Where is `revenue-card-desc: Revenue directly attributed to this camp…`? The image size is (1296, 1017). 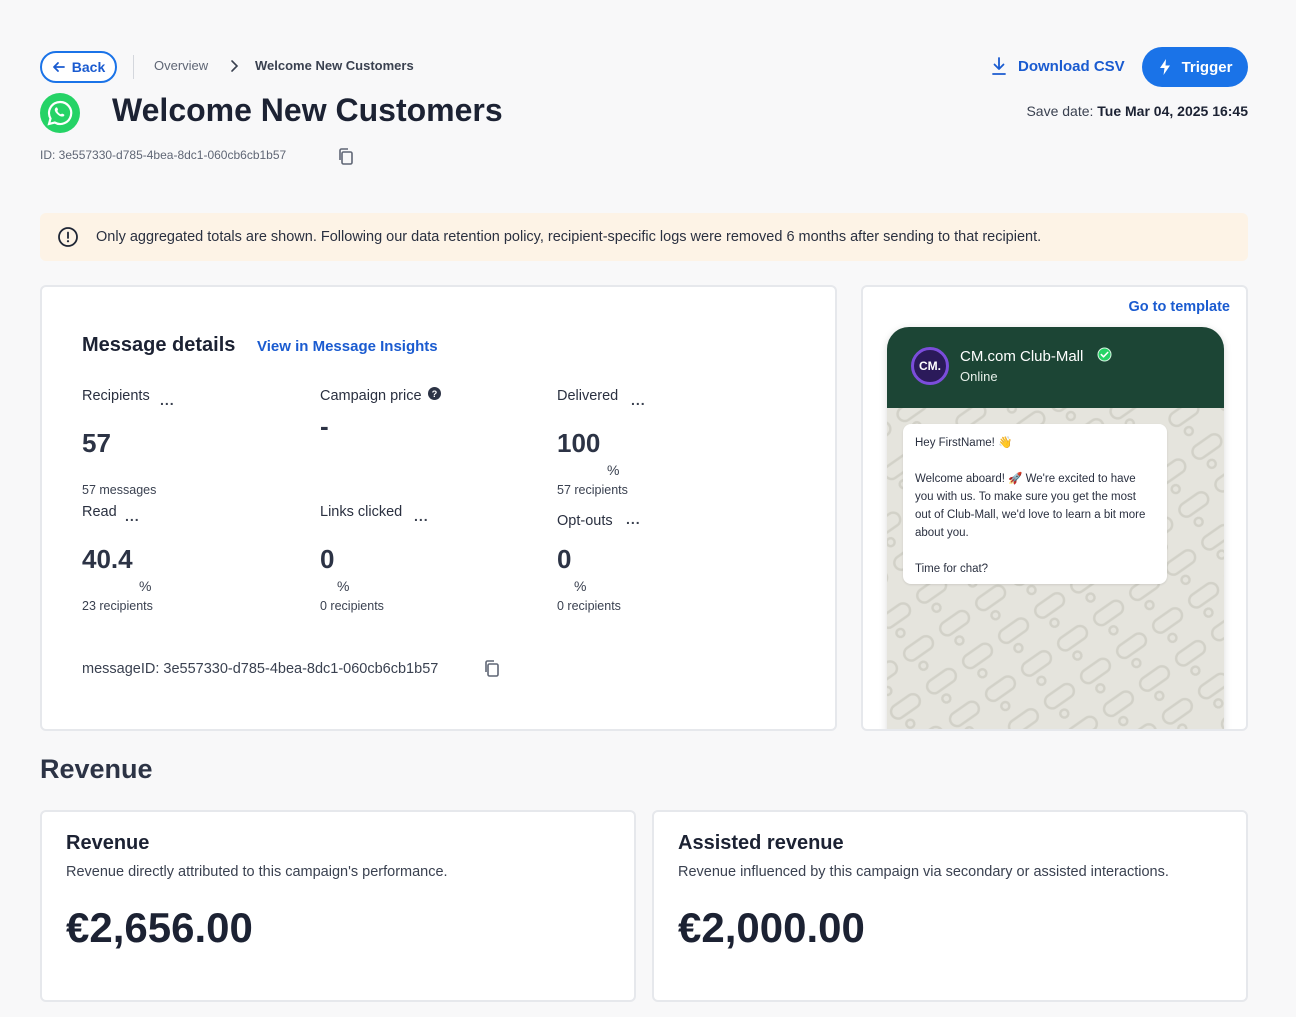 revenue-card-desc: Revenue directly attributed to this camp… is located at coordinates (257, 872).